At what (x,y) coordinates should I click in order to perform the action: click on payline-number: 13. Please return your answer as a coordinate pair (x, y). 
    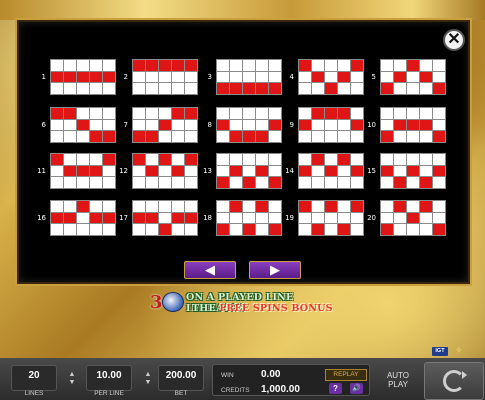
    Looking at the image, I should click on (207, 171).